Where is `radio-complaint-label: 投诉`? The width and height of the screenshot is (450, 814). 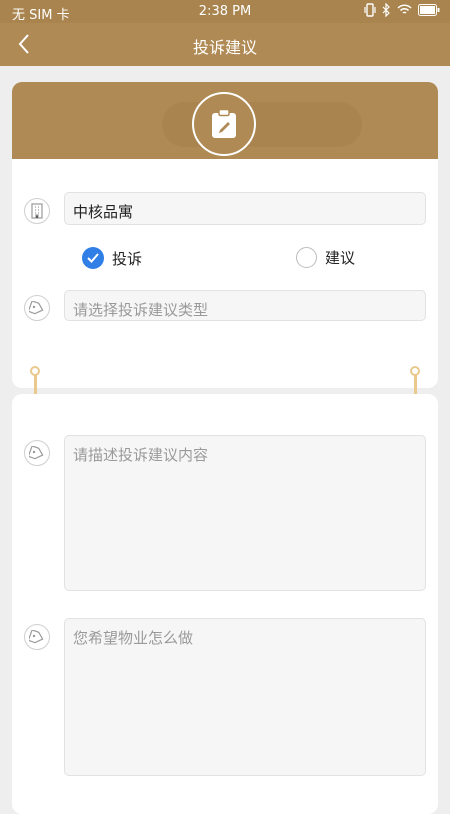
radio-complaint-label: 投诉 is located at coordinates (127, 258).